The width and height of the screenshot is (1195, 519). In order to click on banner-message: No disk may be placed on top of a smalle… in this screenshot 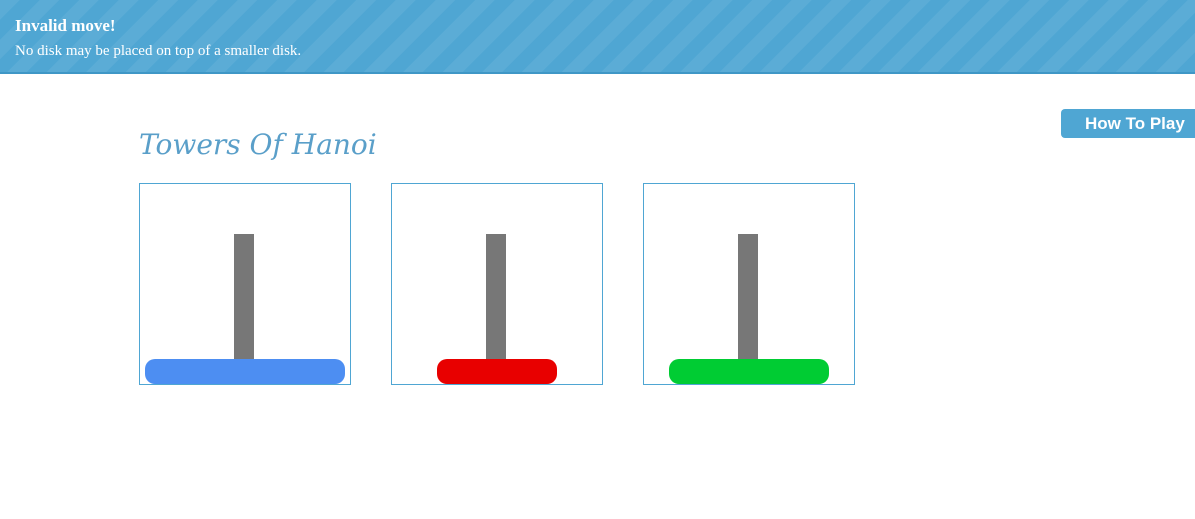, I will do `click(158, 51)`.